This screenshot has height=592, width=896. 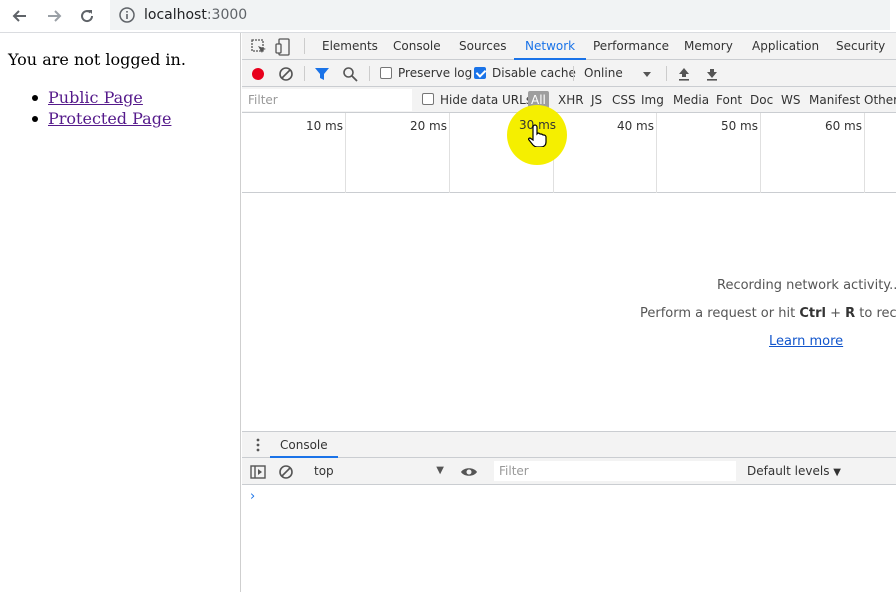 What do you see at coordinates (712, 74) in the screenshot?
I see `export-har-icon` at bounding box center [712, 74].